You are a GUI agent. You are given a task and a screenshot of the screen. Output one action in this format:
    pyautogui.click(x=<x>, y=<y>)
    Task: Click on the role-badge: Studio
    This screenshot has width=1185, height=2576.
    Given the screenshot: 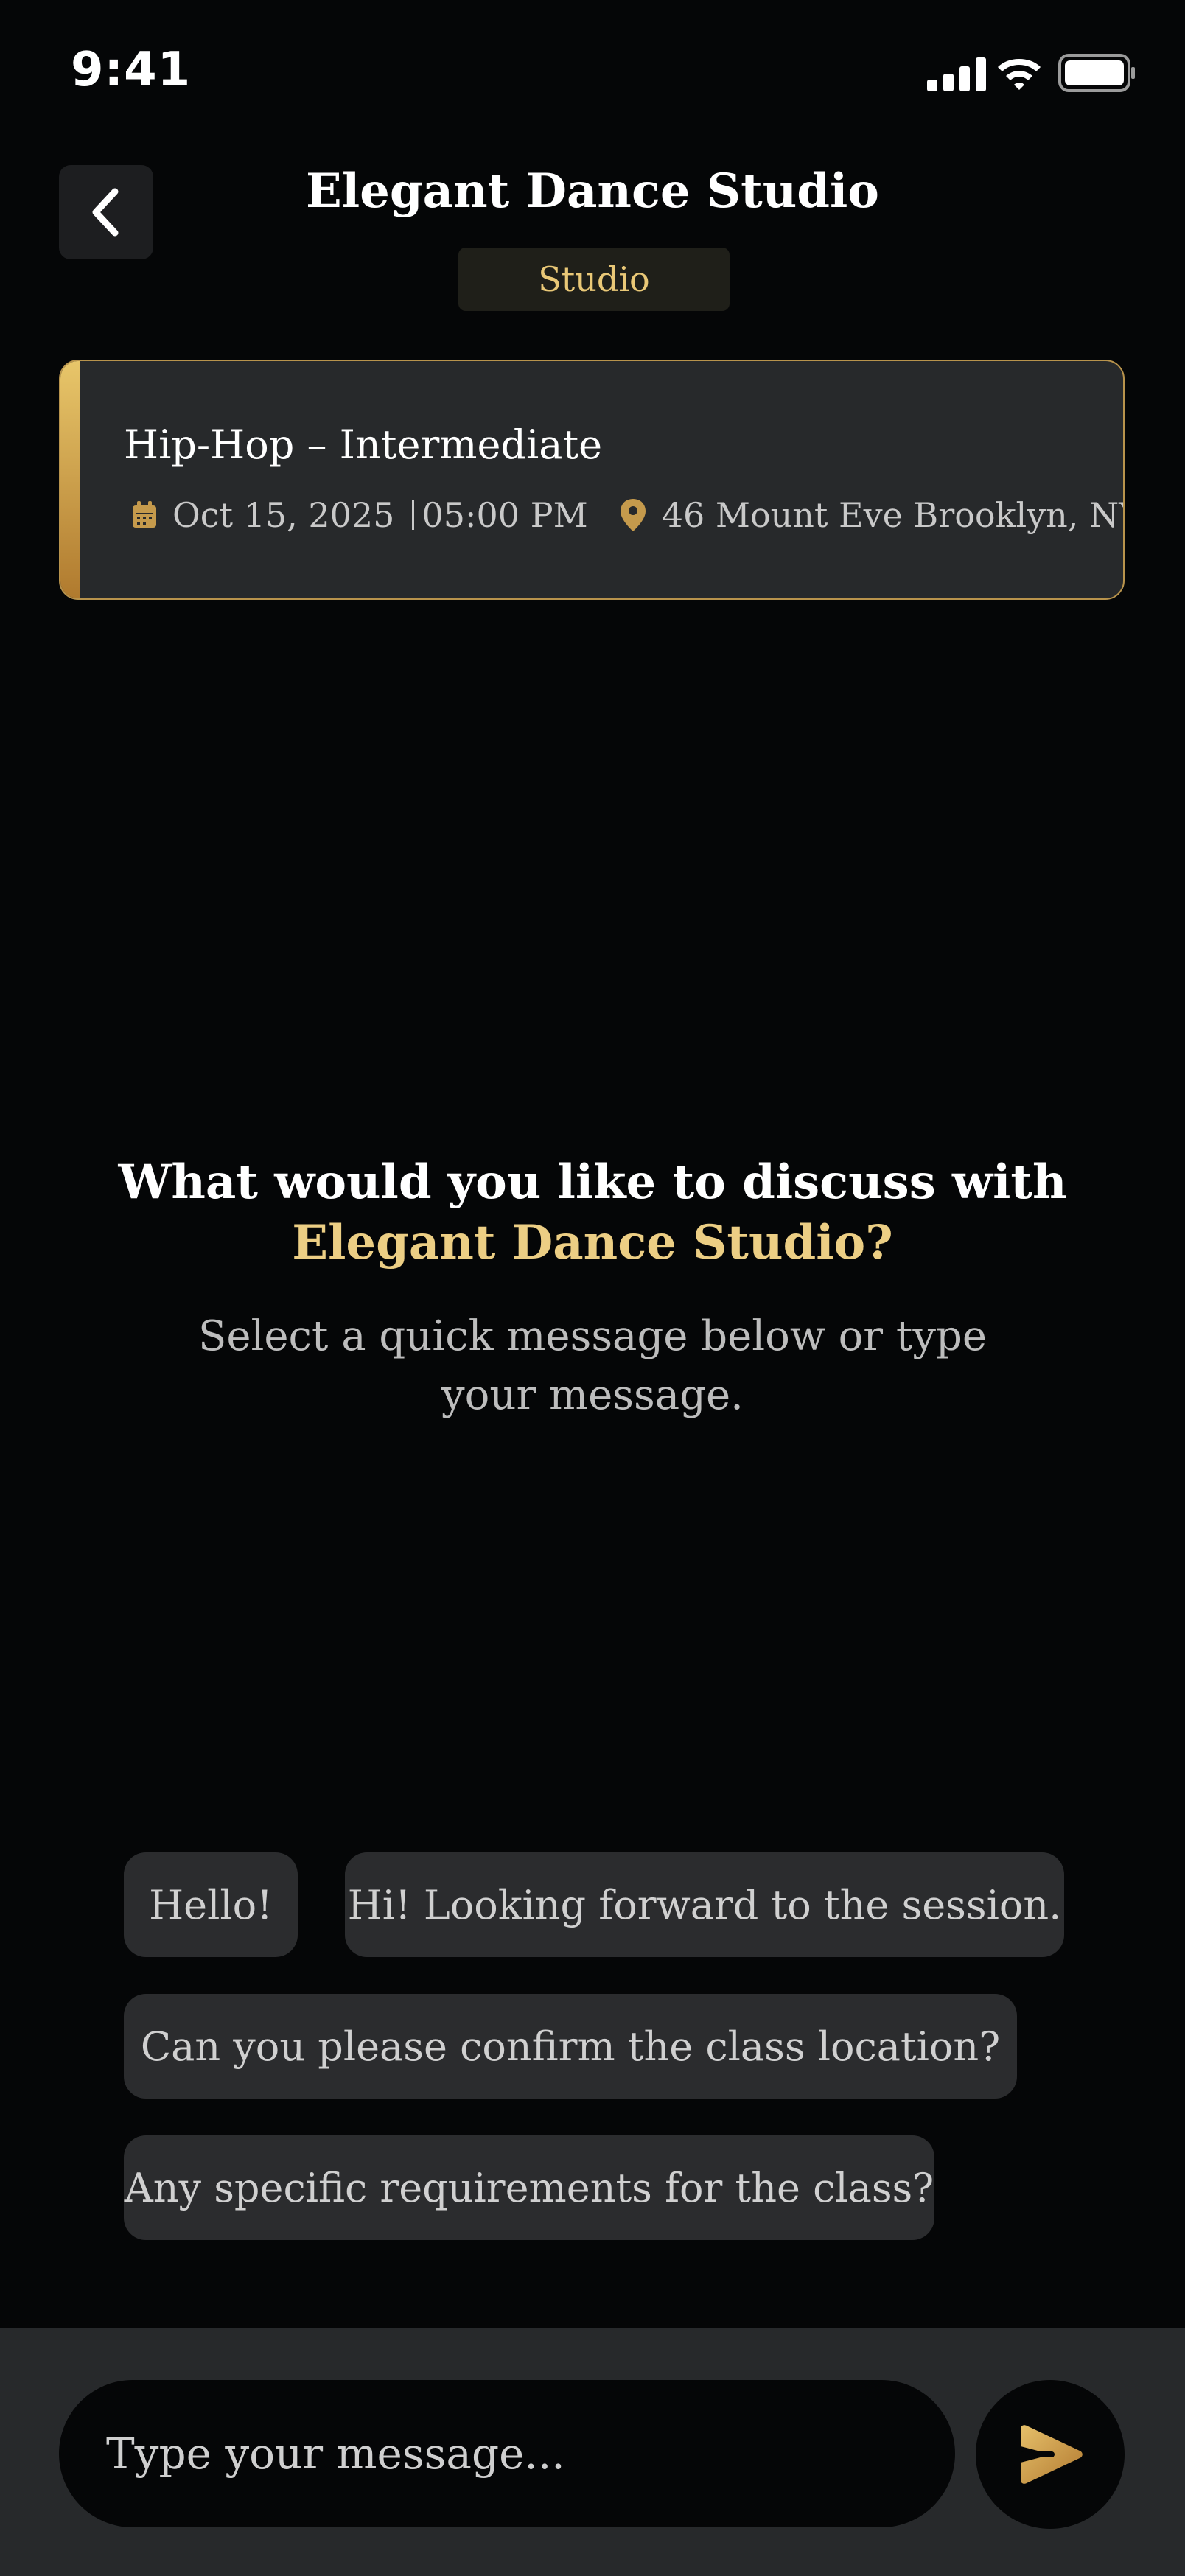 What is the action you would take?
    pyautogui.click(x=594, y=279)
    